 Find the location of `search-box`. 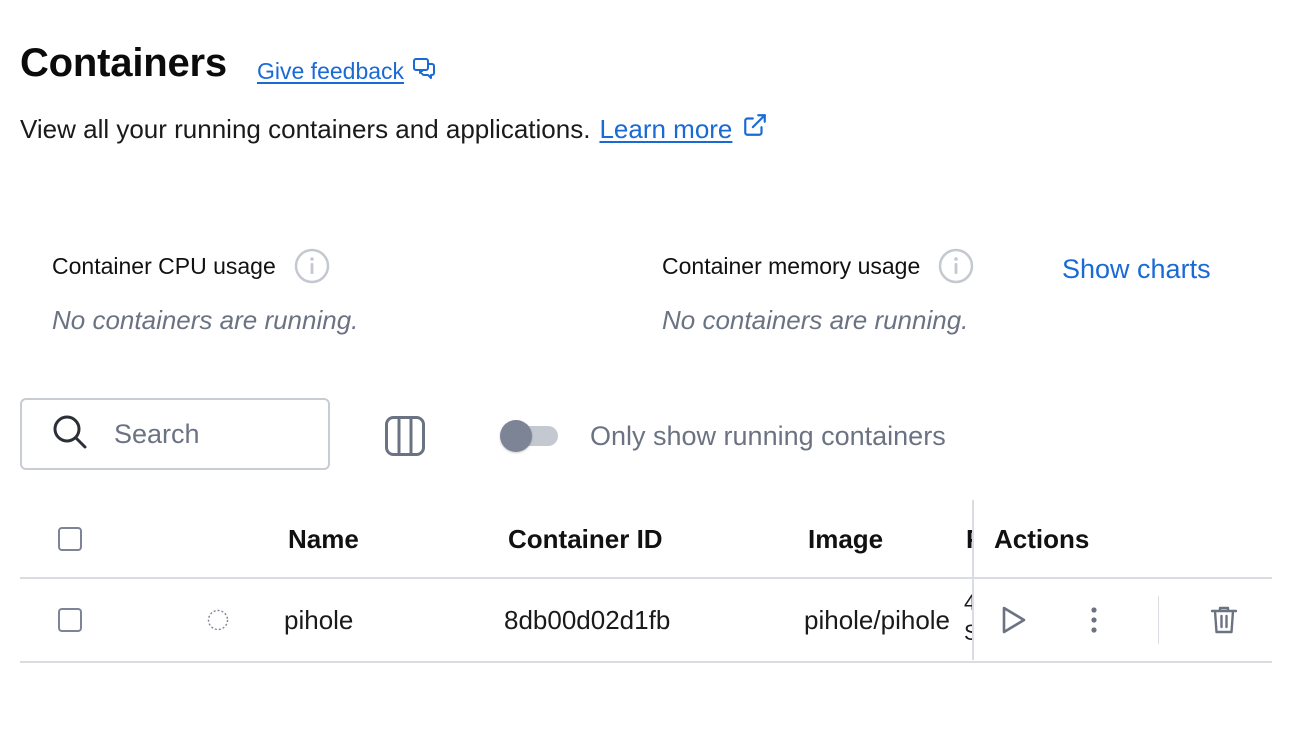

search-box is located at coordinates (175, 434).